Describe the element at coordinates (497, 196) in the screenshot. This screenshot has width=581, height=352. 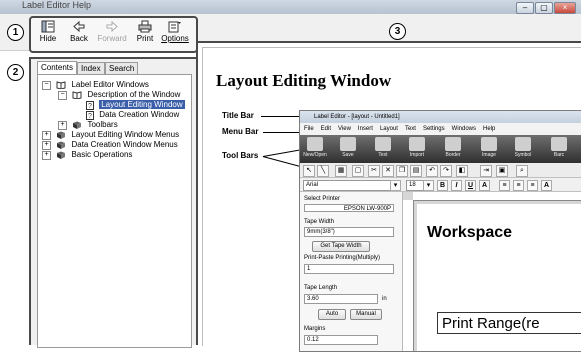
I see `shot-horizontal-ruler` at that location.